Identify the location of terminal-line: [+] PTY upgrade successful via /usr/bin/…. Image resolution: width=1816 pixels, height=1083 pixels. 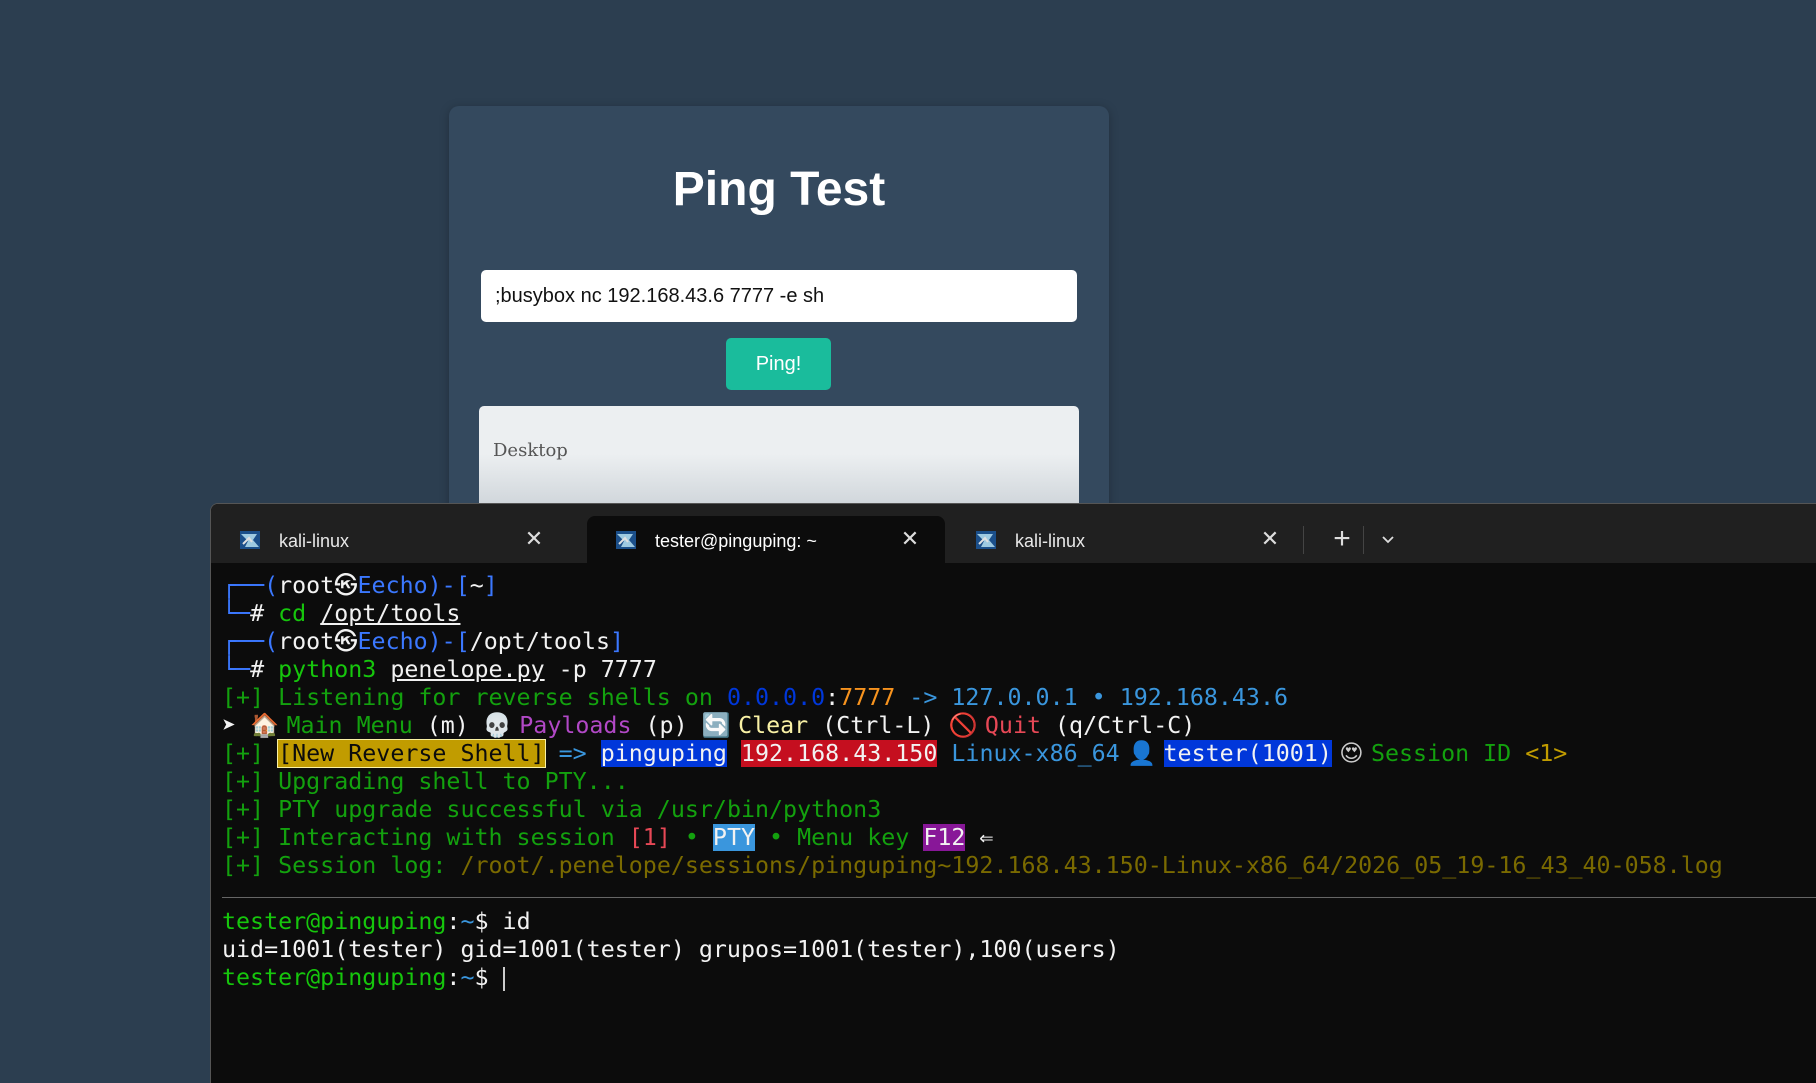
(552, 809).